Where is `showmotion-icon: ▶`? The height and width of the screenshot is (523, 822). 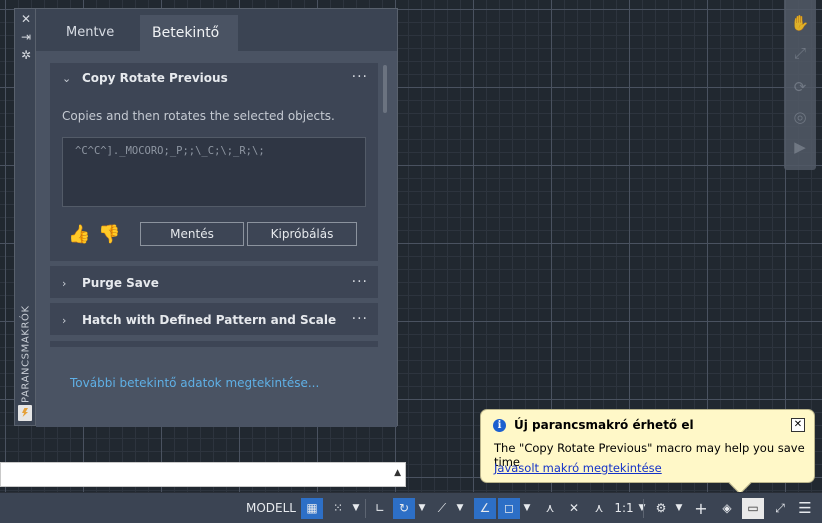
showmotion-icon: ▶ is located at coordinates (800, 148).